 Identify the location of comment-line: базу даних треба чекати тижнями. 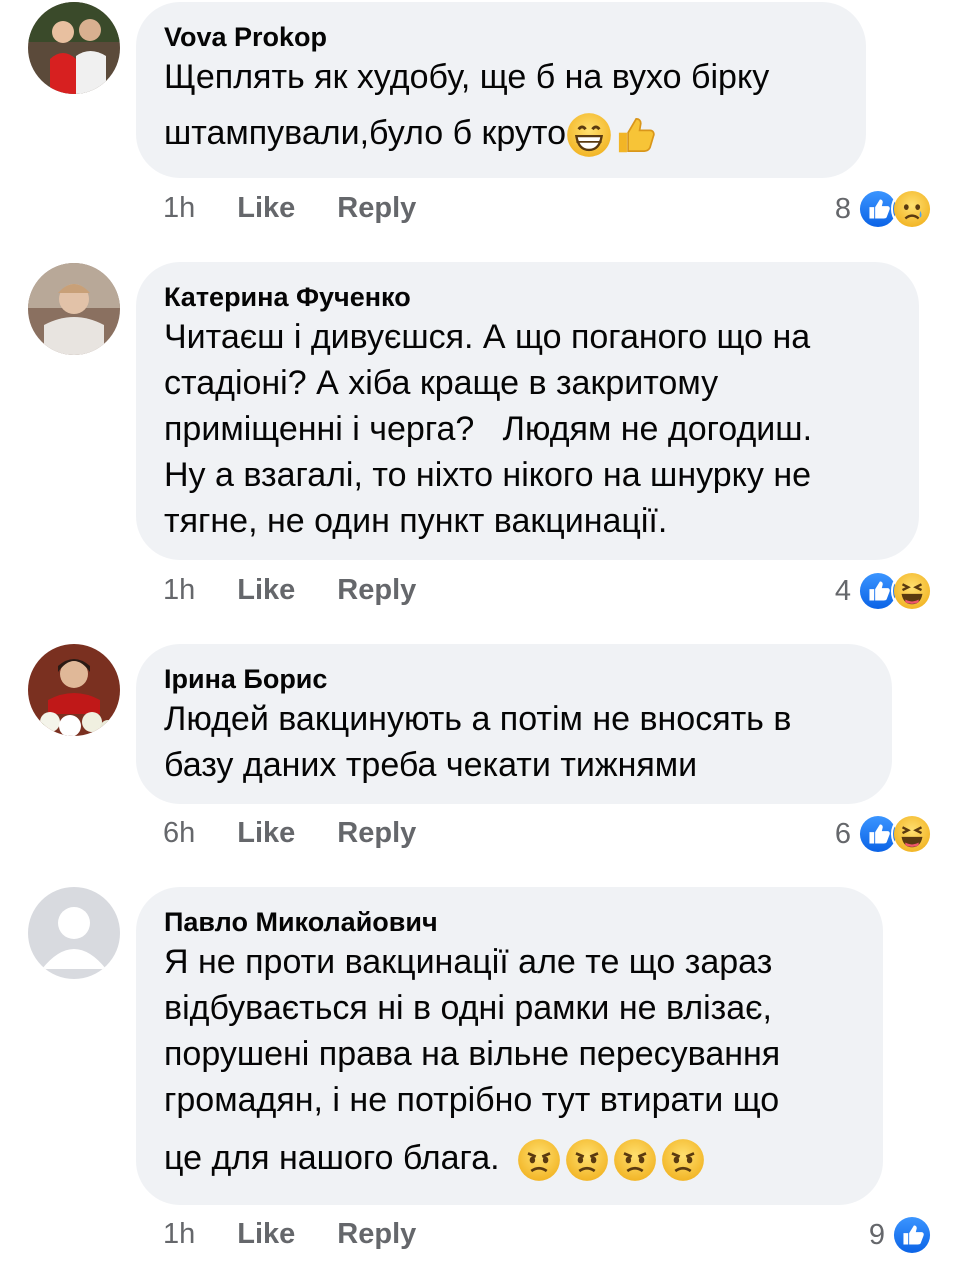
(431, 765).